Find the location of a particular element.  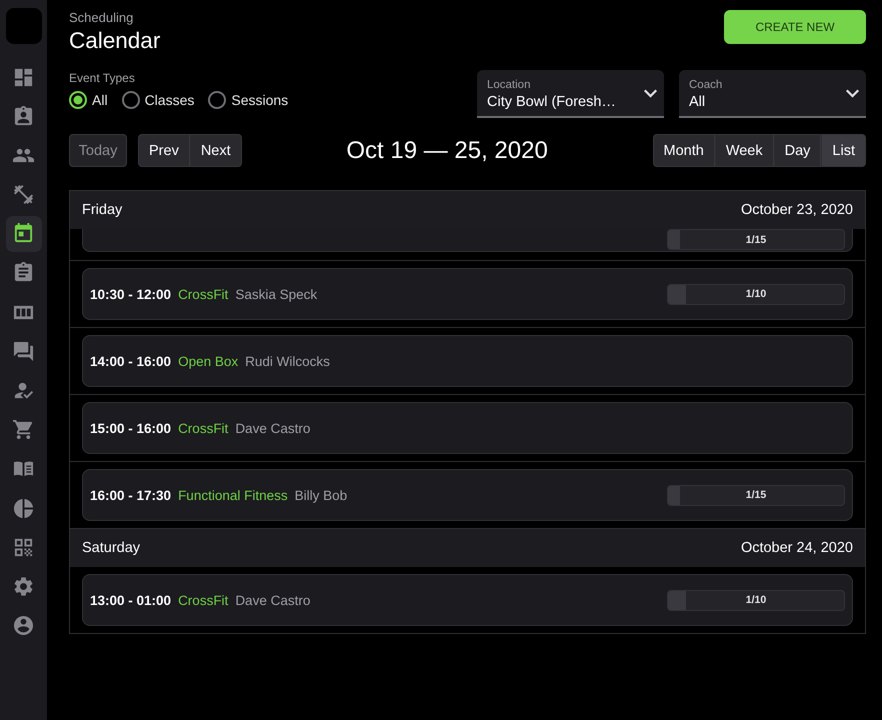

coach-name: Rudi Wilcocks is located at coordinates (287, 361).